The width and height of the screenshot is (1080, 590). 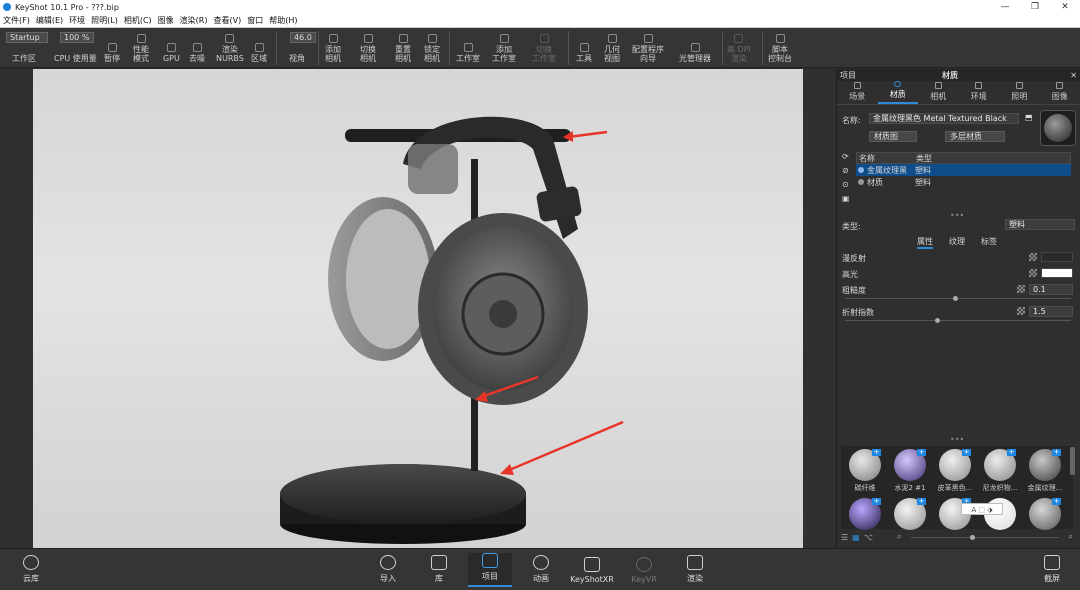 I want to click on pause-button: 暂停, so click(x=112, y=48).